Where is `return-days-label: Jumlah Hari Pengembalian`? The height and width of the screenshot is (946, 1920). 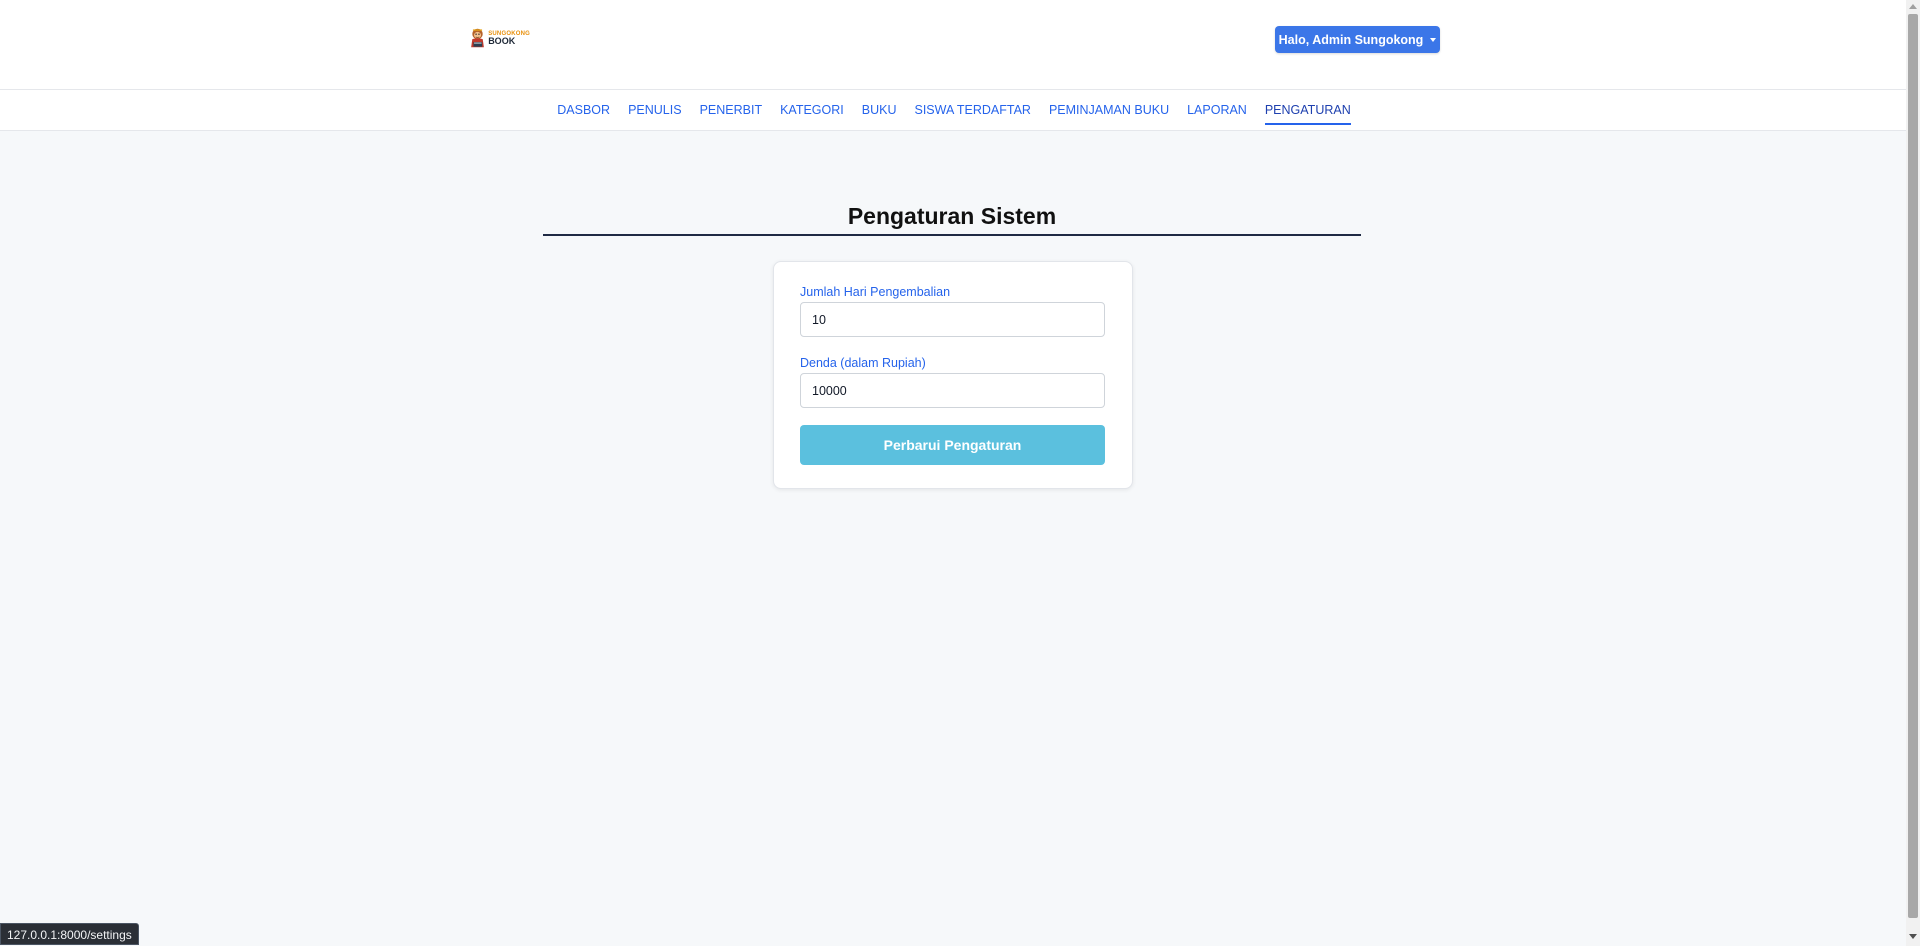 return-days-label: Jumlah Hari Pengembalian is located at coordinates (875, 292).